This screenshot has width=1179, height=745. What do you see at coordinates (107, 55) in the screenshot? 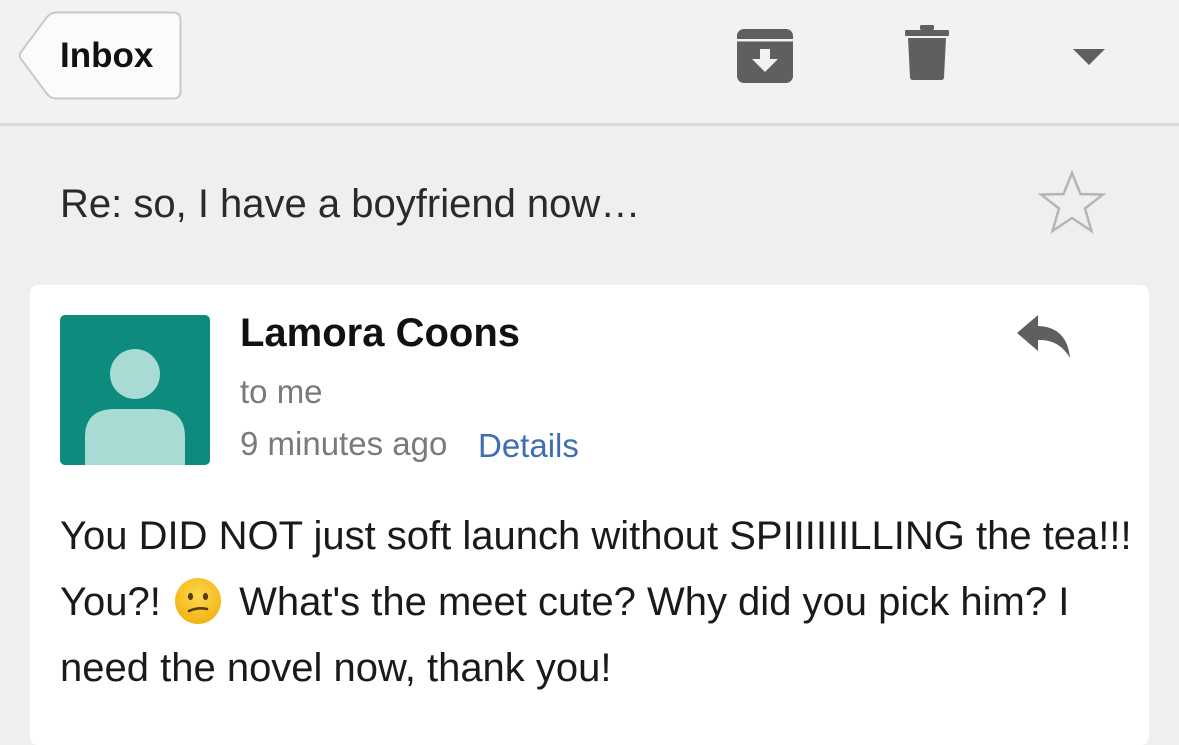
I see `back-button-label: Inbox` at bounding box center [107, 55].